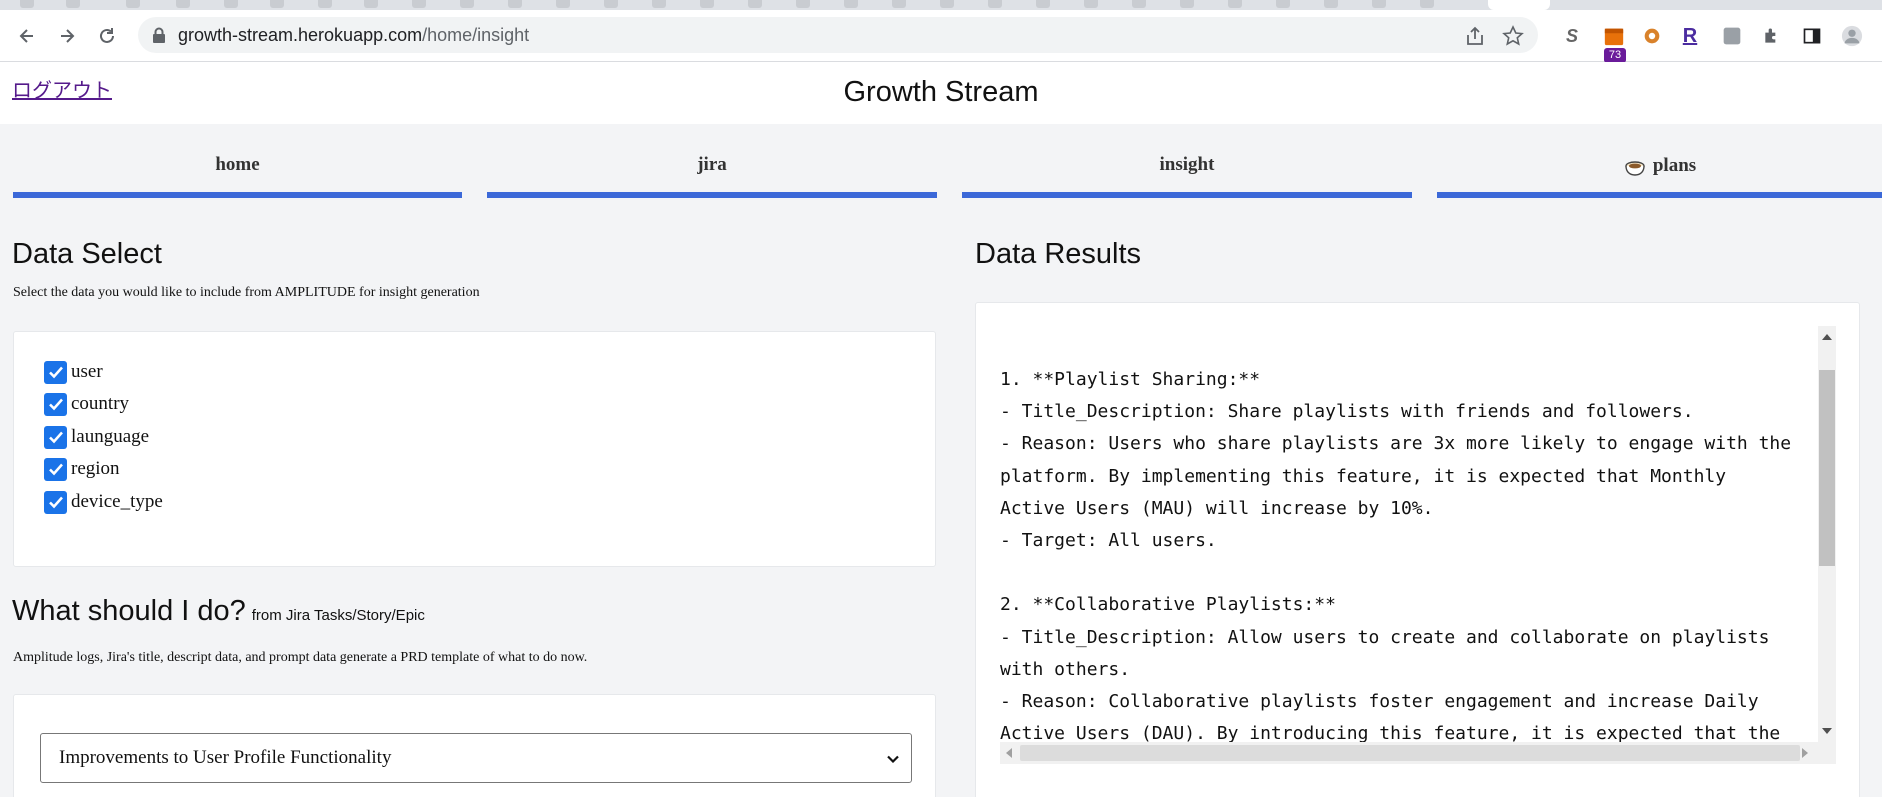 The width and height of the screenshot is (1882, 797). I want to click on horizontal-scrollbar, so click(1418, 753).